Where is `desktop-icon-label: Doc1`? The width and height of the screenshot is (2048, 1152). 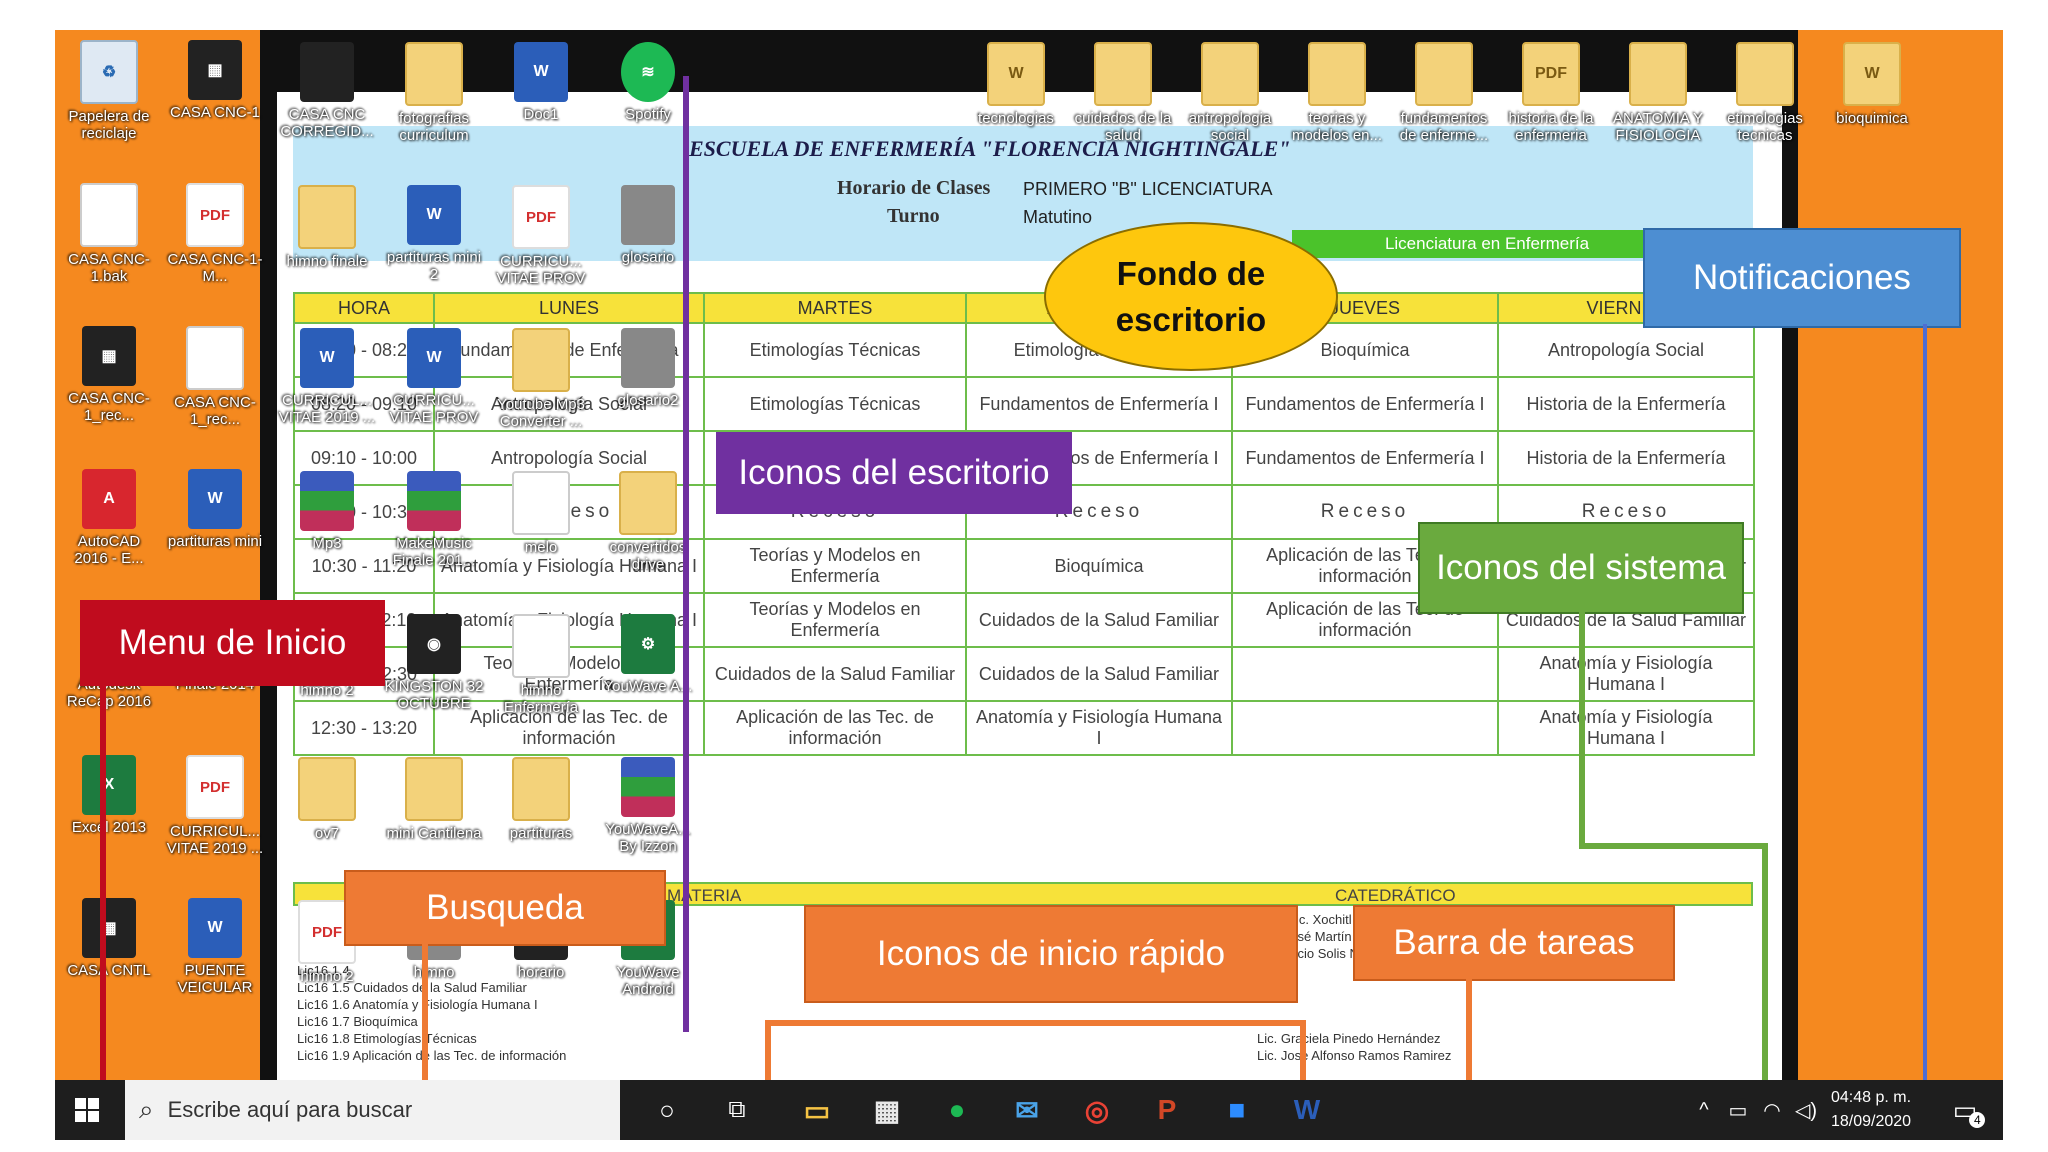 desktop-icon-label: Doc1 is located at coordinates (541, 114).